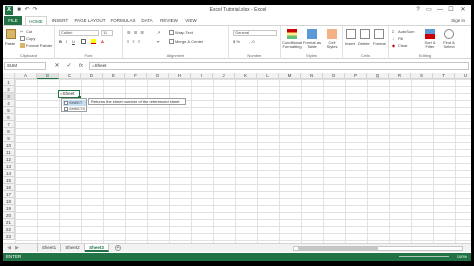  What do you see at coordinates (430, 45) in the screenshot?
I see `sort-filter-button: Sort & Filter` at bounding box center [430, 45].